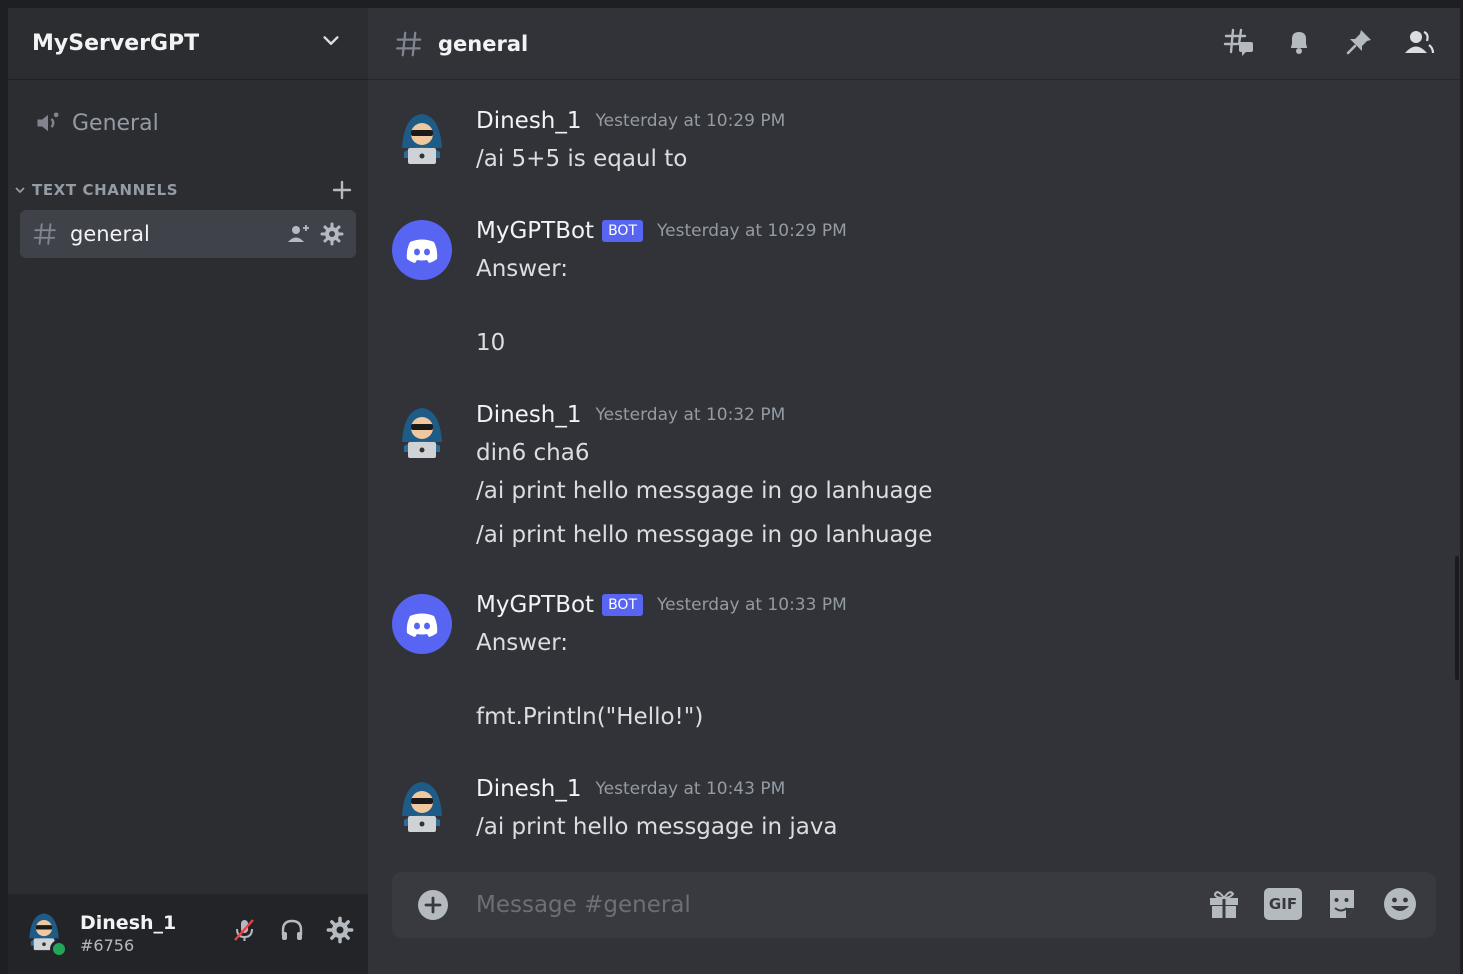 Image resolution: width=1463 pixels, height=974 pixels. I want to click on message-header: MyGPTBot BOT Yesterday at 10:33 PM, so click(661, 605).